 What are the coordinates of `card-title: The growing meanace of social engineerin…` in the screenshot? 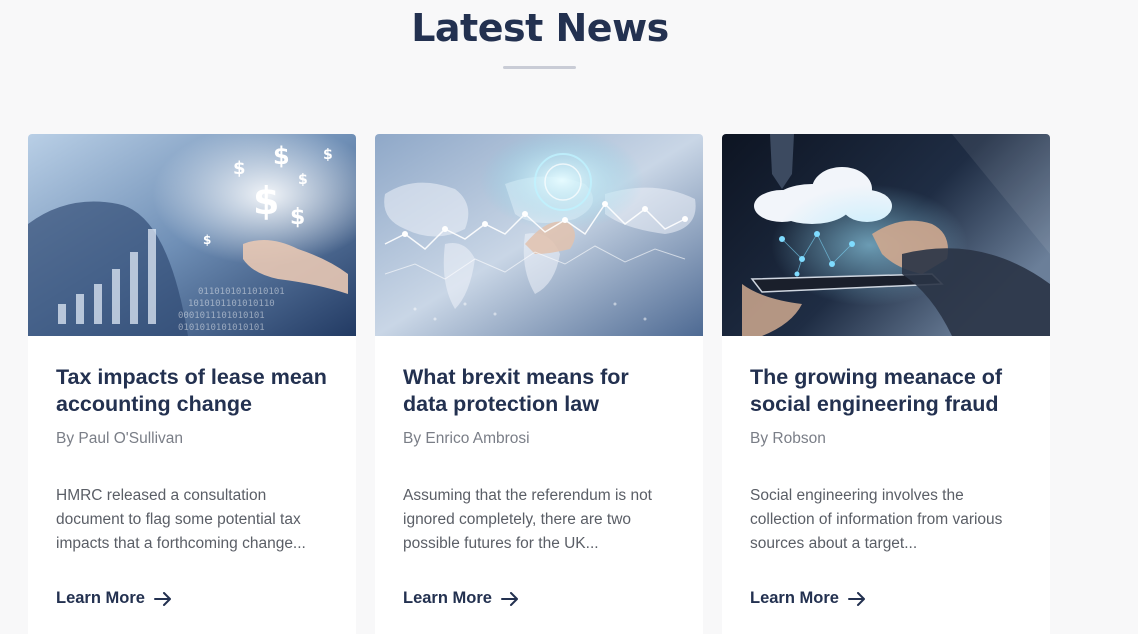 It's located at (886, 391).